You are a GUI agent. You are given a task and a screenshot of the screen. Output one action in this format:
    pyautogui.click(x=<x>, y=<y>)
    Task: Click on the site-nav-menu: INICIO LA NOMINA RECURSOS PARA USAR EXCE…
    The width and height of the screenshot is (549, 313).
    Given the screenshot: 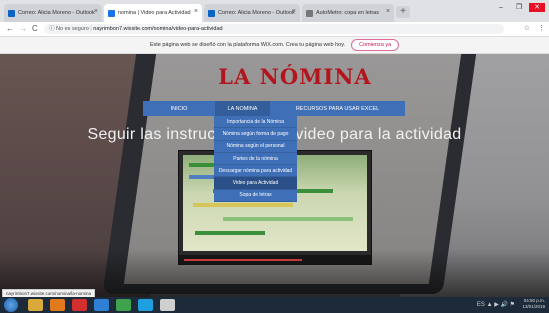 What is the action you would take?
    pyautogui.click(x=274, y=108)
    